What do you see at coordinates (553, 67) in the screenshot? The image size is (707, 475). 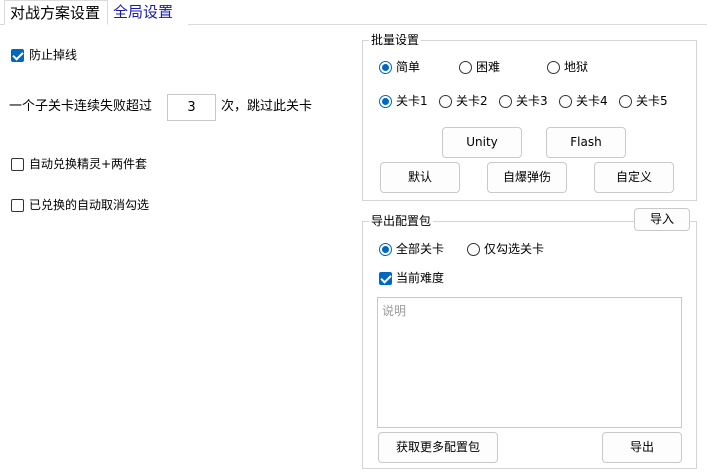 I see `difficulty-hell-radio` at bounding box center [553, 67].